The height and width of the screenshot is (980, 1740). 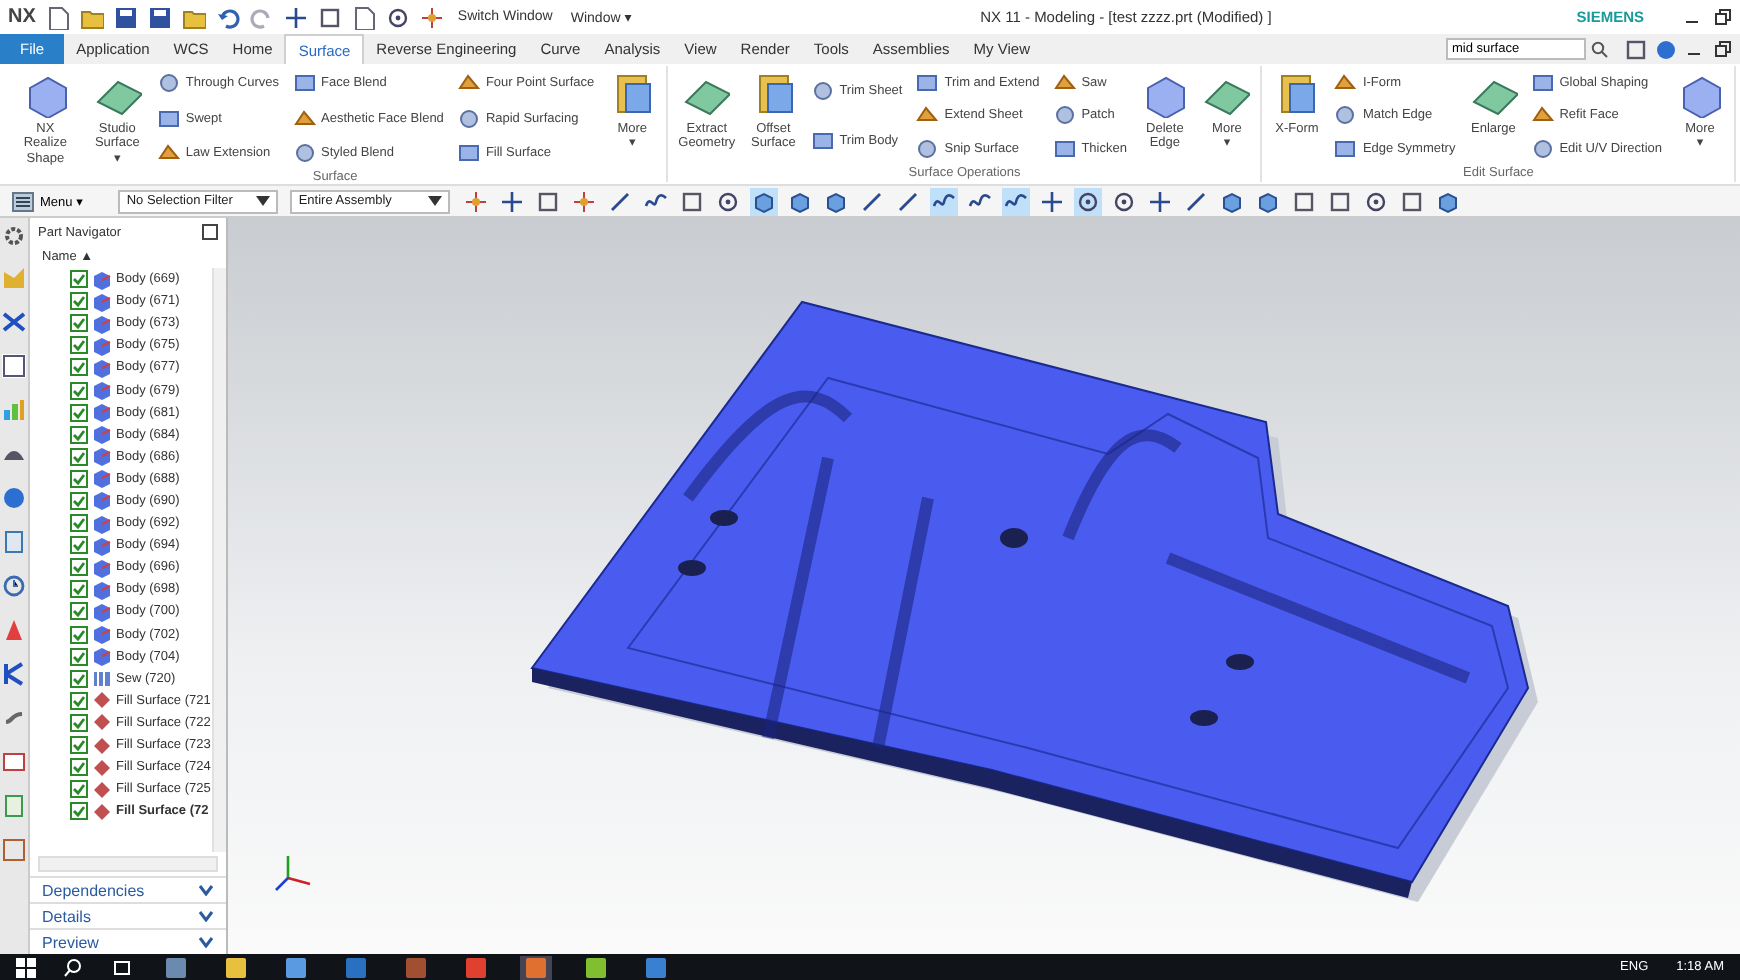 What do you see at coordinates (210, 232) in the screenshot?
I see `maximize-icon` at bounding box center [210, 232].